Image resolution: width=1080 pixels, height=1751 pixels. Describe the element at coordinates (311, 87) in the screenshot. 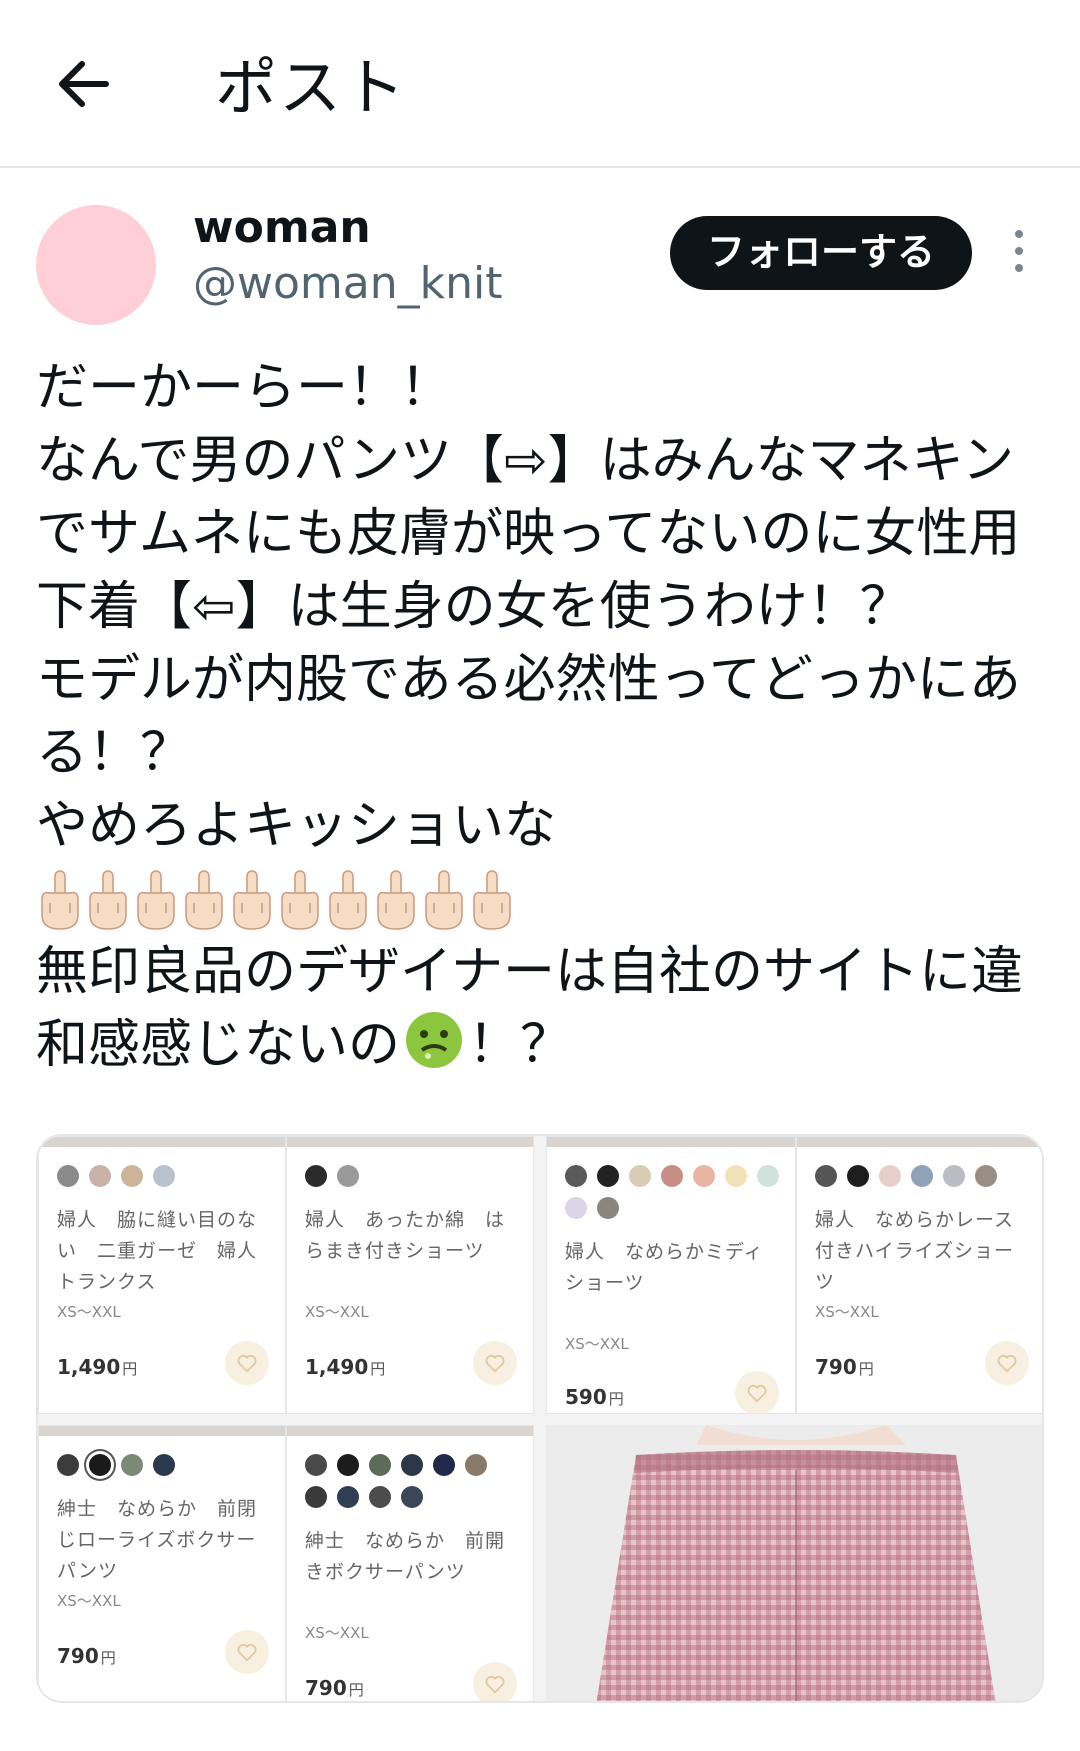

I see `page-title: ポスト` at that location.